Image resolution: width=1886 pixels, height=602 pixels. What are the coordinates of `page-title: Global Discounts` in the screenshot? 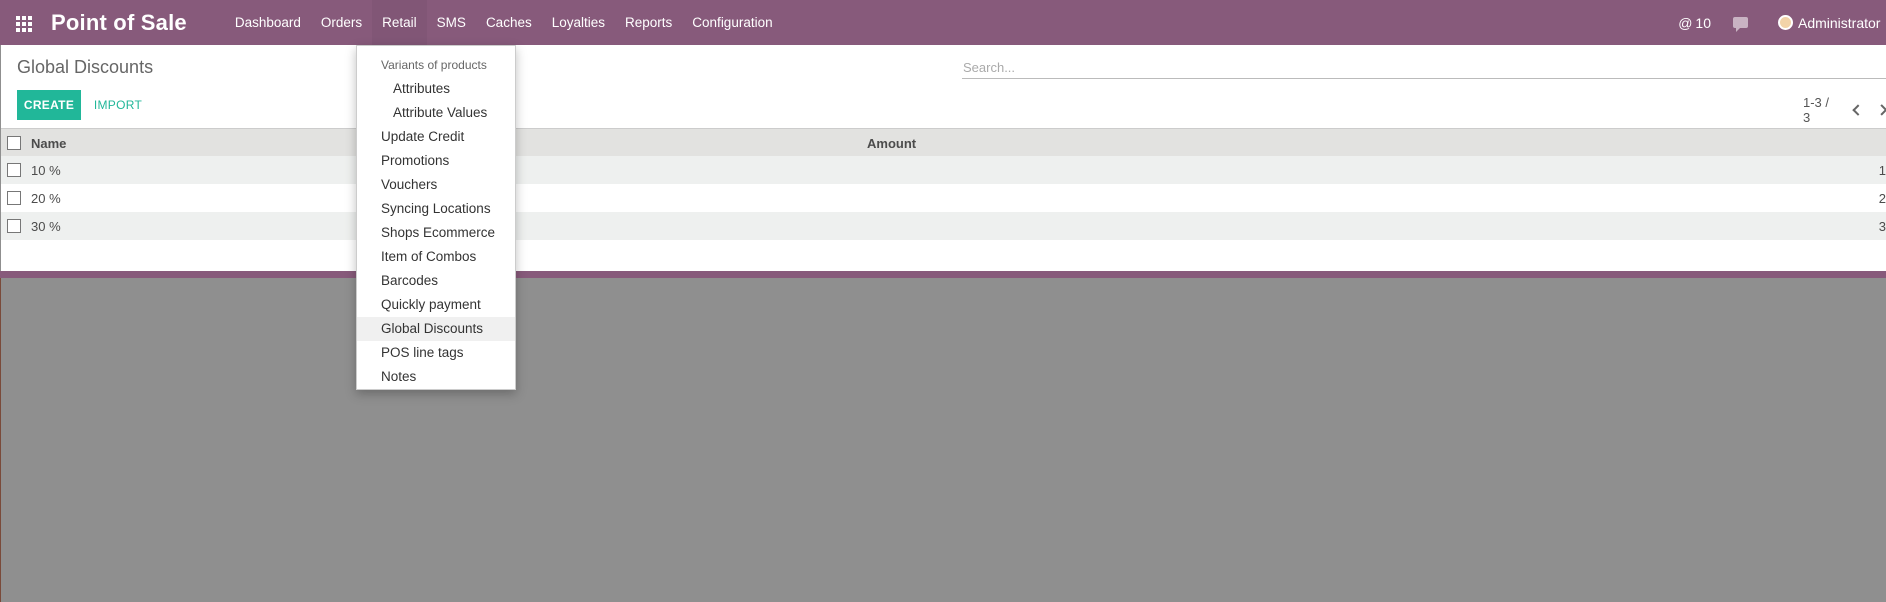 It's located at (85, 67).